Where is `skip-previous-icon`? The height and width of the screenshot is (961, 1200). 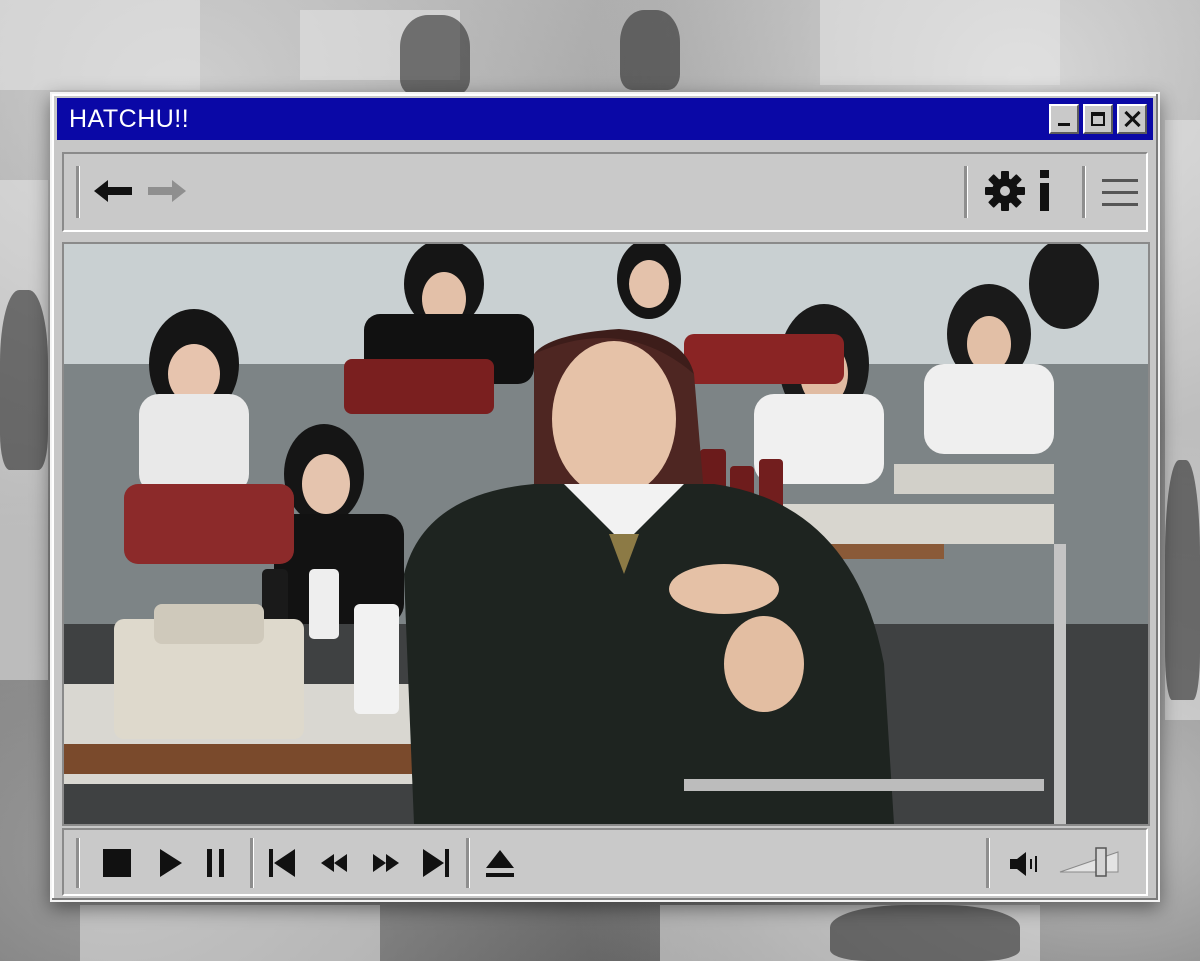
skip-previous-icon is located at coordinates (282, 863).